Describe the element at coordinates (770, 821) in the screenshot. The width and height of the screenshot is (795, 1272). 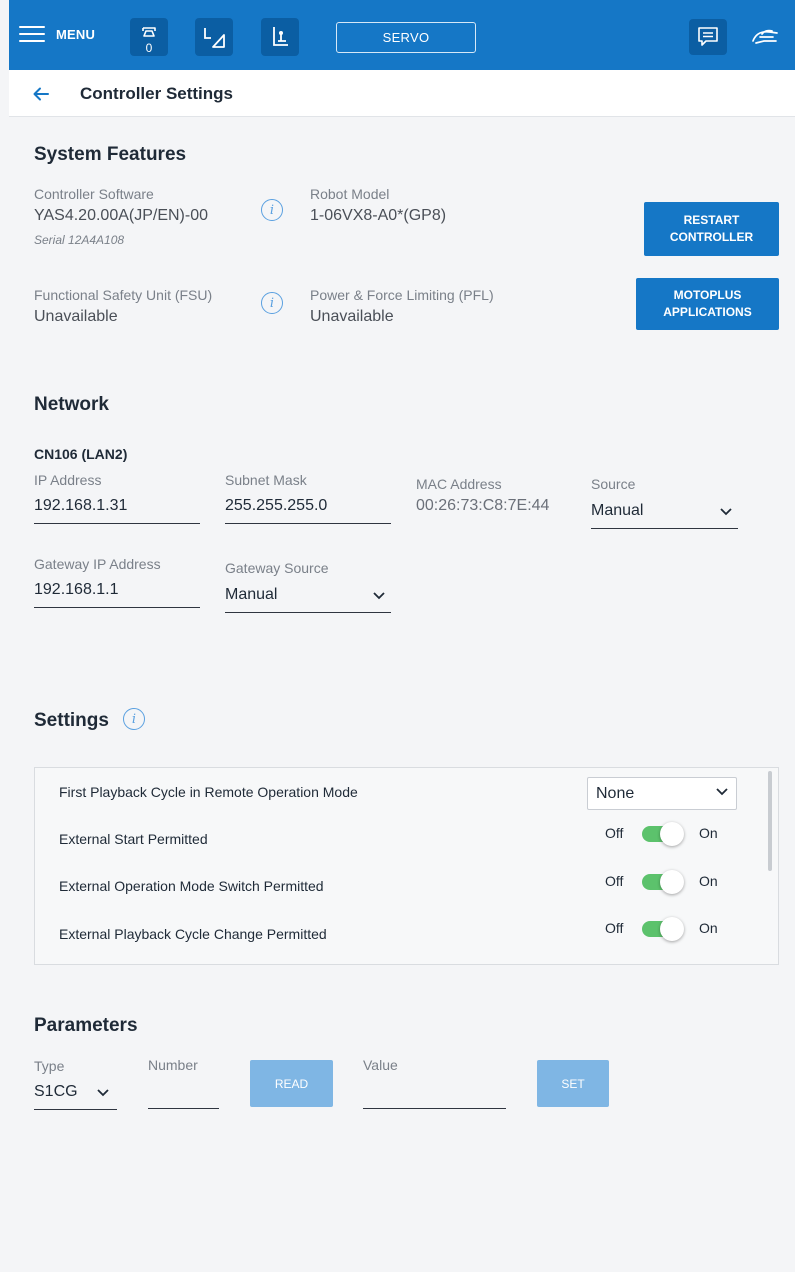
I see `settings-scrollbar` at that location.